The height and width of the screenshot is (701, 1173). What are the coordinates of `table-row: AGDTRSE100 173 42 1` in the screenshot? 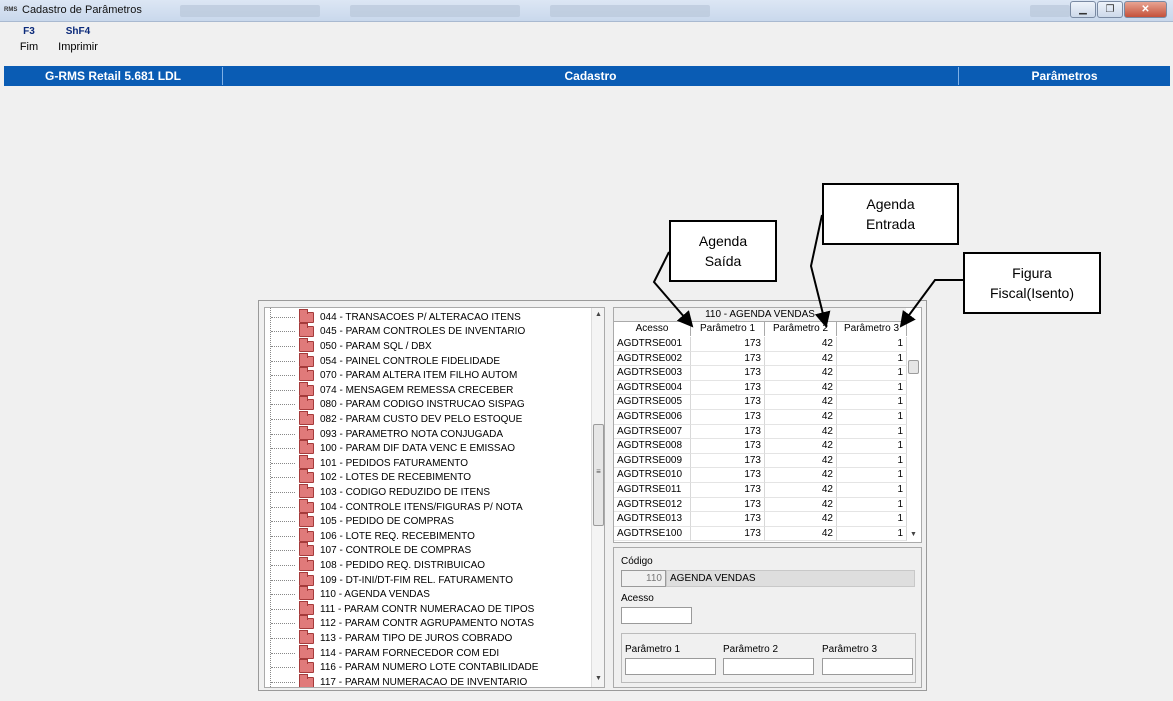 It's located at (760, 534).